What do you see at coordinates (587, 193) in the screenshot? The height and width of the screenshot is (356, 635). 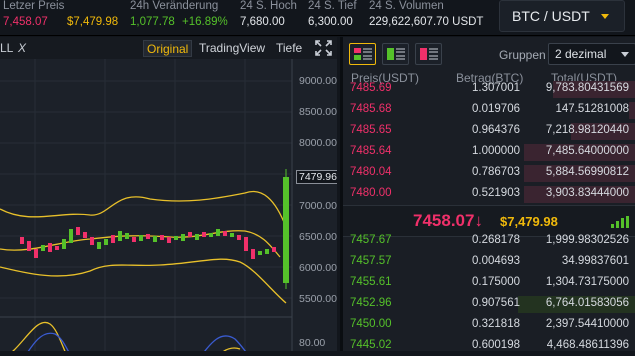 I see `row-total: 3,903.83444000` at bounding box center [587, 193].